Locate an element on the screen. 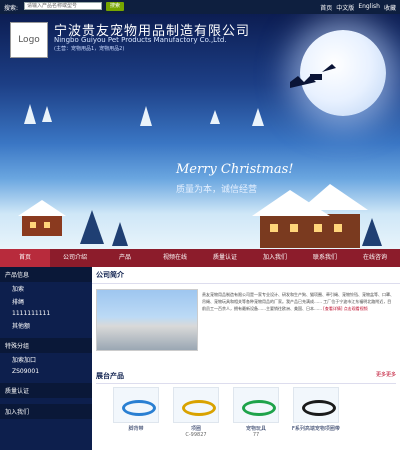 The image size is (400, 450). sidebar-special-title: 特殊分组 is located at coordinates (46, 345).